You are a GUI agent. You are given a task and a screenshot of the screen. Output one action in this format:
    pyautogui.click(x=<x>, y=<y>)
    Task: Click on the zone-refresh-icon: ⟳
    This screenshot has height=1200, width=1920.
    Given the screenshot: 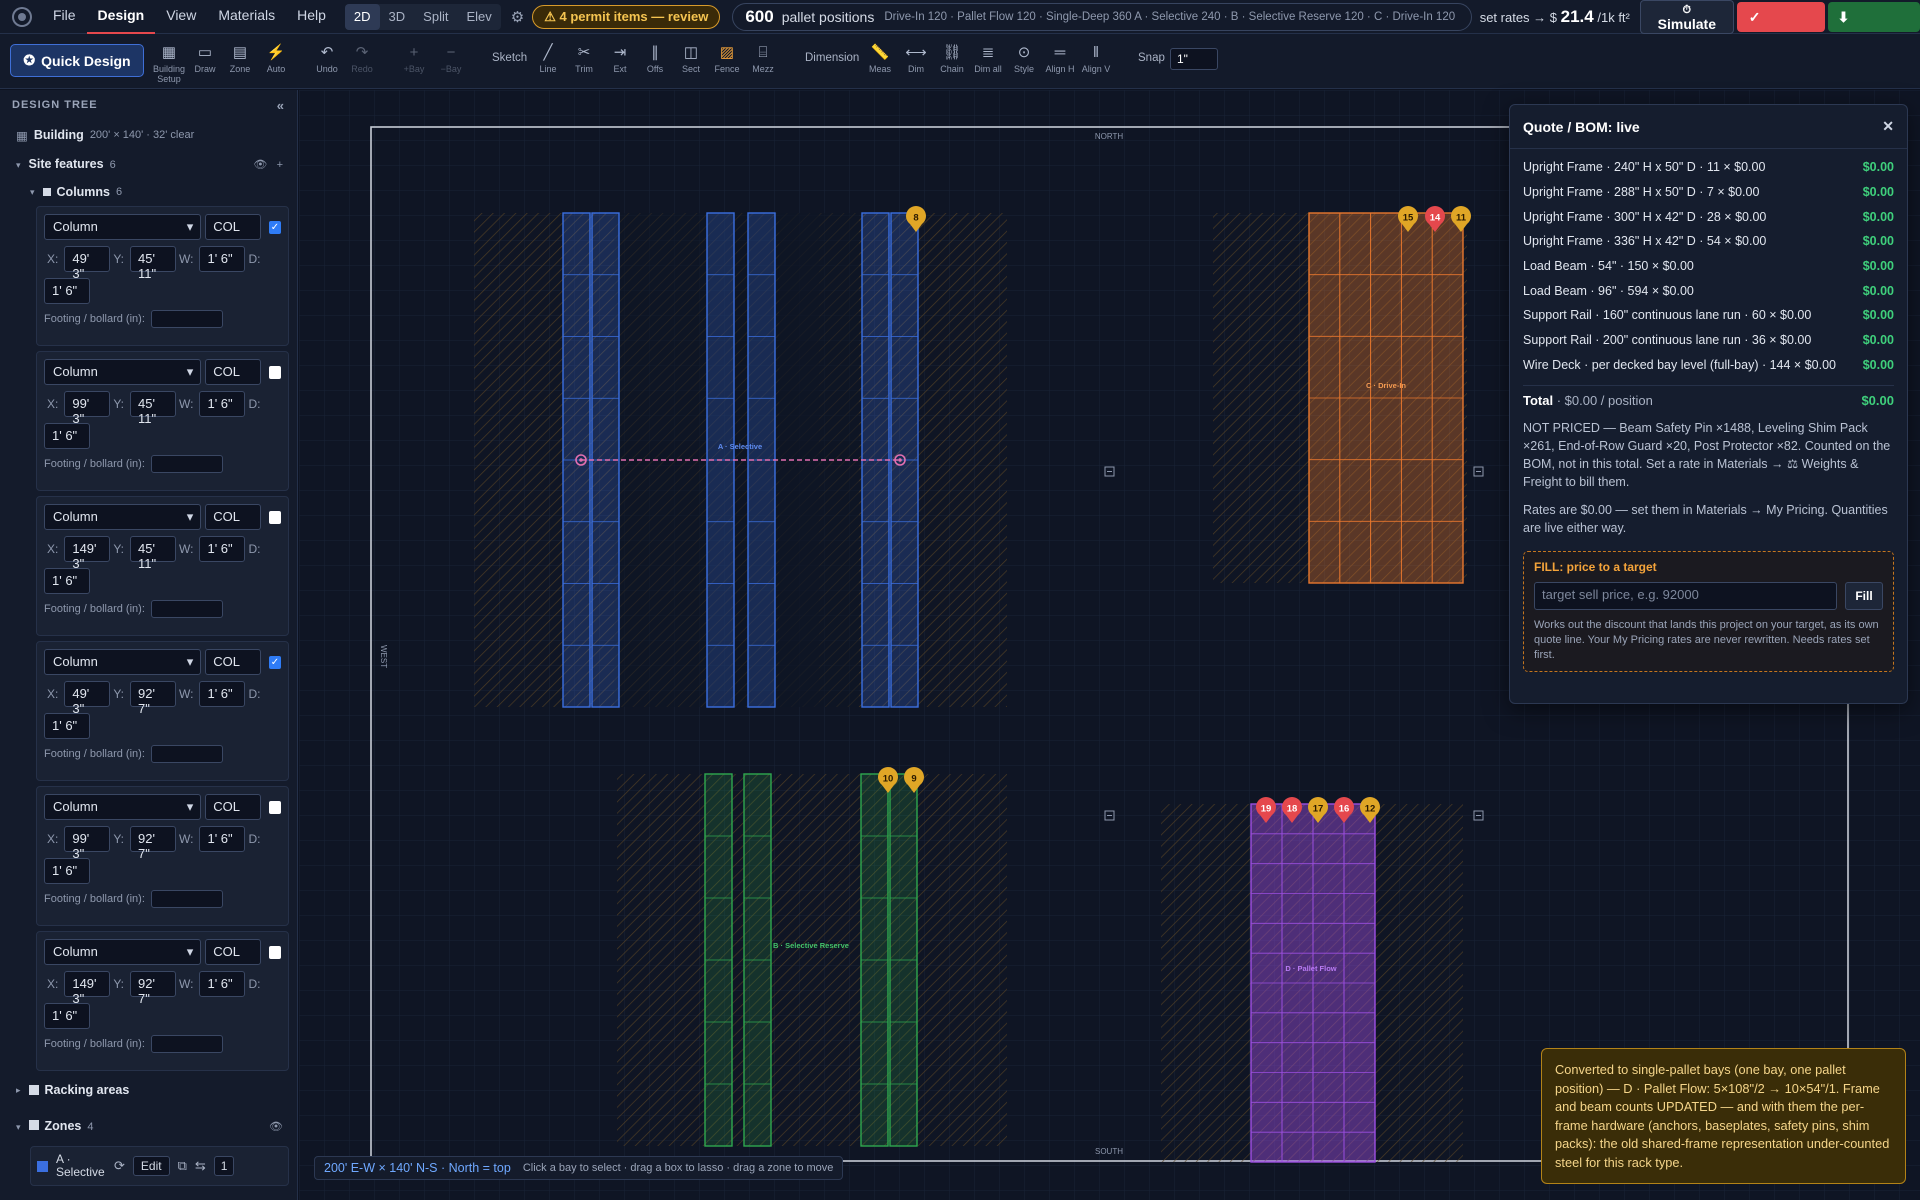 What is the action you would take?
    pyautogui.click(x=119, y=1166)
    